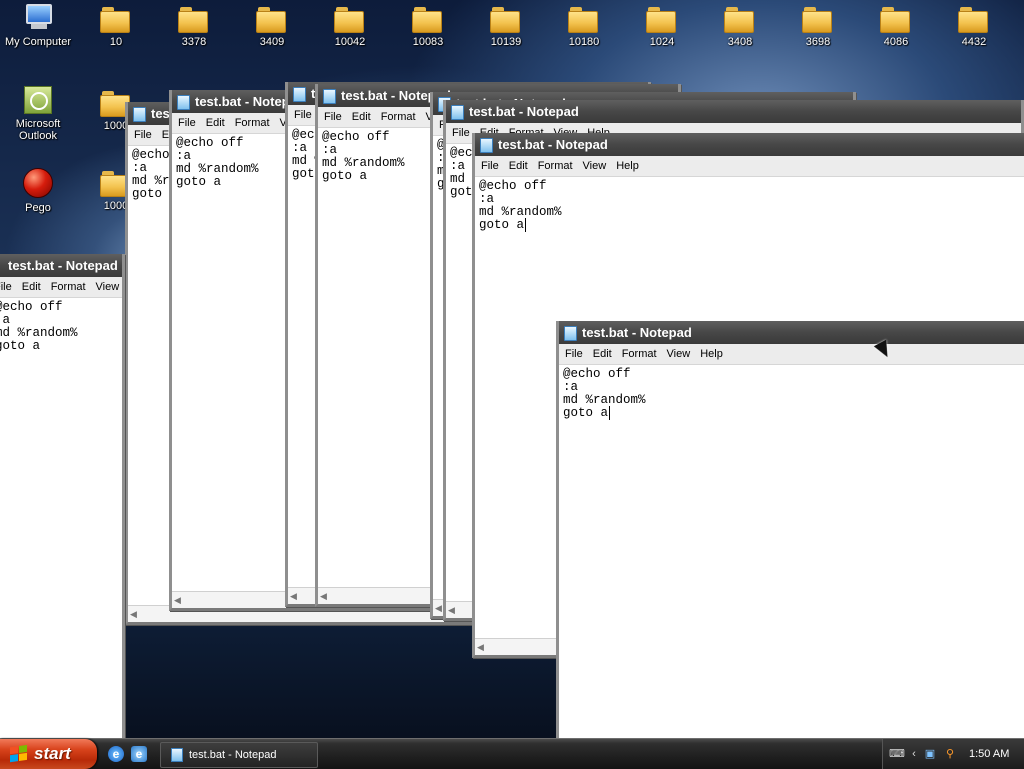  I want to click on desktop-icon-label: Pego, so click(38, 208).